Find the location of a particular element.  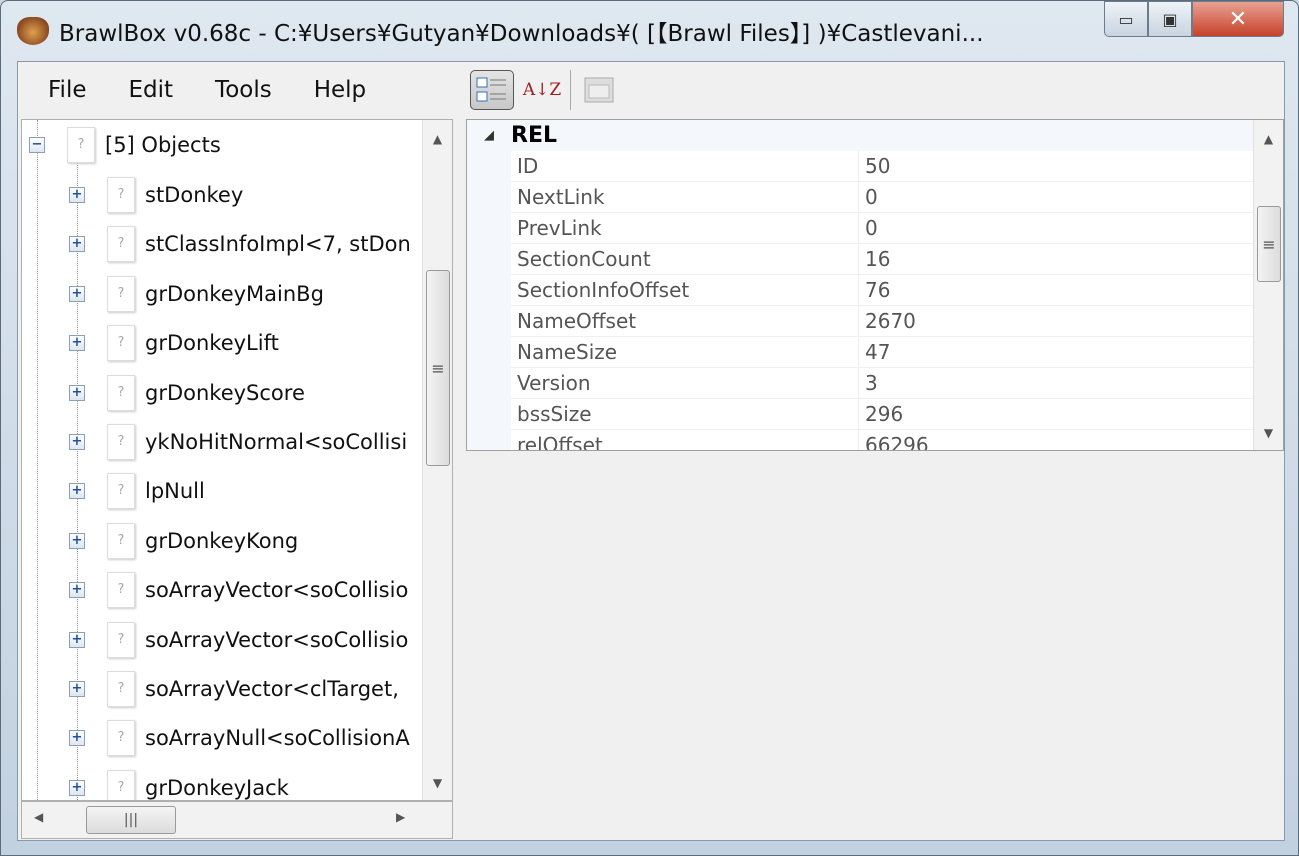

property-row: PrevLink 0 is located at coordinates (882, 228).